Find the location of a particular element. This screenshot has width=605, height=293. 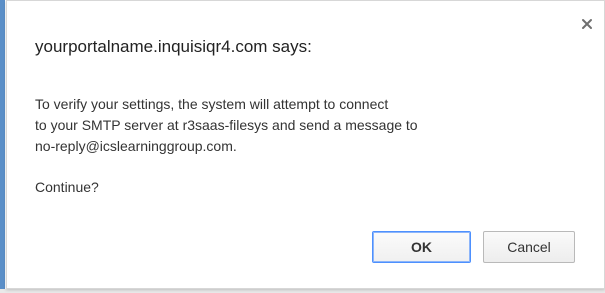

window-edge is located at coordinates (2, 146).